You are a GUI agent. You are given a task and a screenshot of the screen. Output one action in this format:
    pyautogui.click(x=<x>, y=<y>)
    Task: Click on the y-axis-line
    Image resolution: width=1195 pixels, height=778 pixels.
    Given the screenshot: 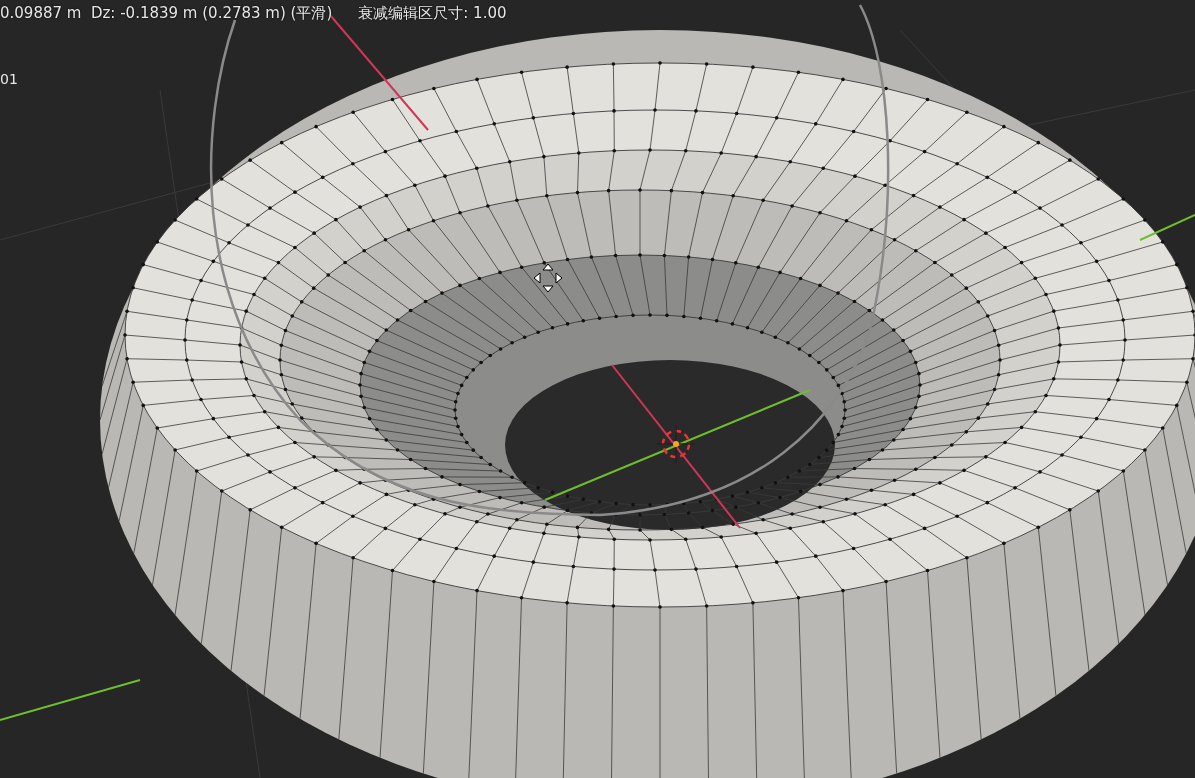 What is the action you would take?
    pyautogui.click(x=1167, y=227)
    